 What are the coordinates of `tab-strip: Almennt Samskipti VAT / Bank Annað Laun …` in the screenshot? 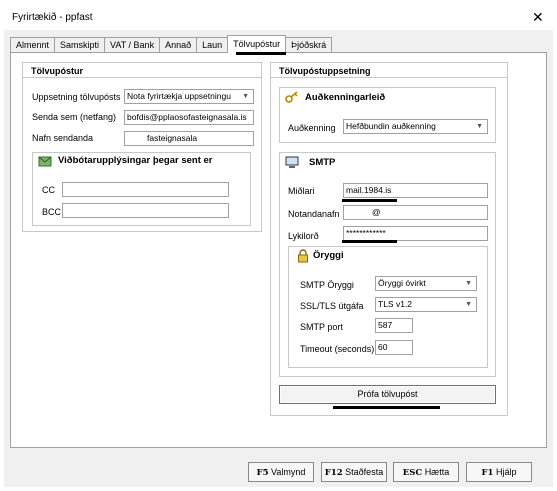 It's located at (171, 44).